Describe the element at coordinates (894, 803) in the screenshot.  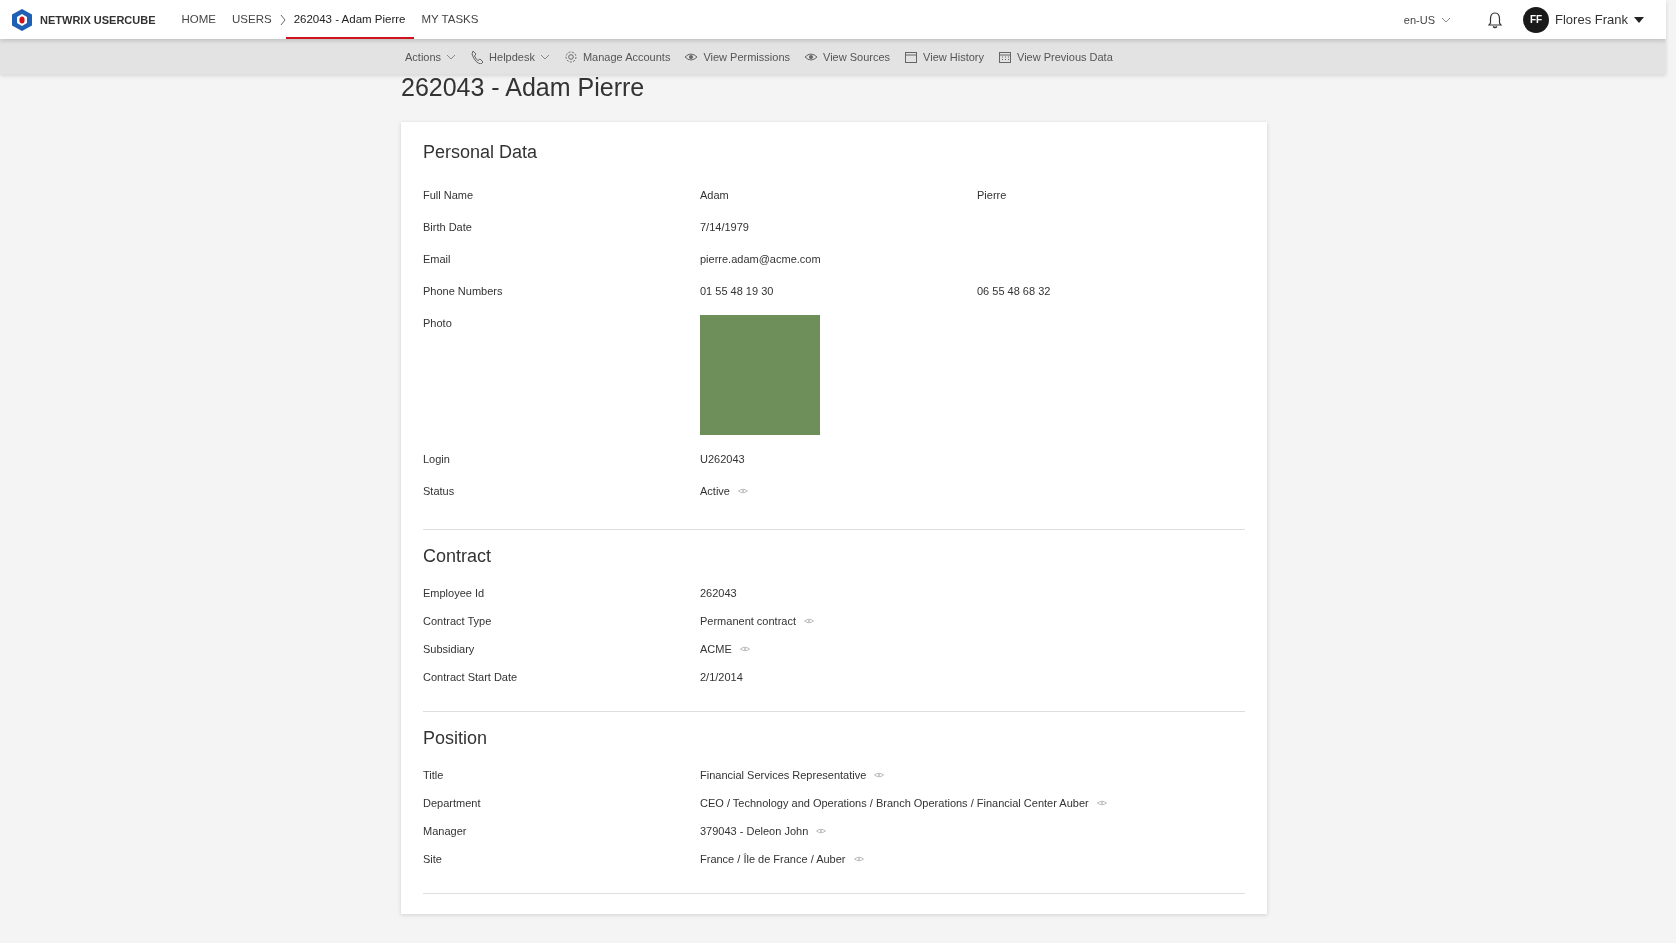
I see `field-value: CEO / Technology and Operations / Branch Operations / Financial Center Auber` at that location.